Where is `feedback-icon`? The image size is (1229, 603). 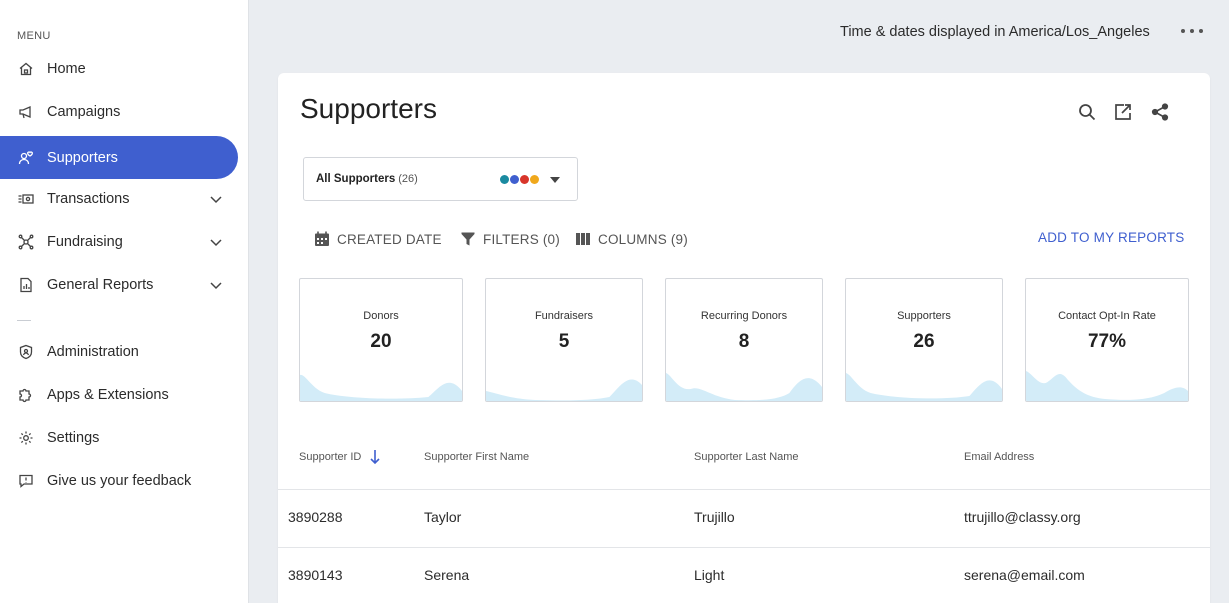 feedback-icon is located at coordinates (26, 481).